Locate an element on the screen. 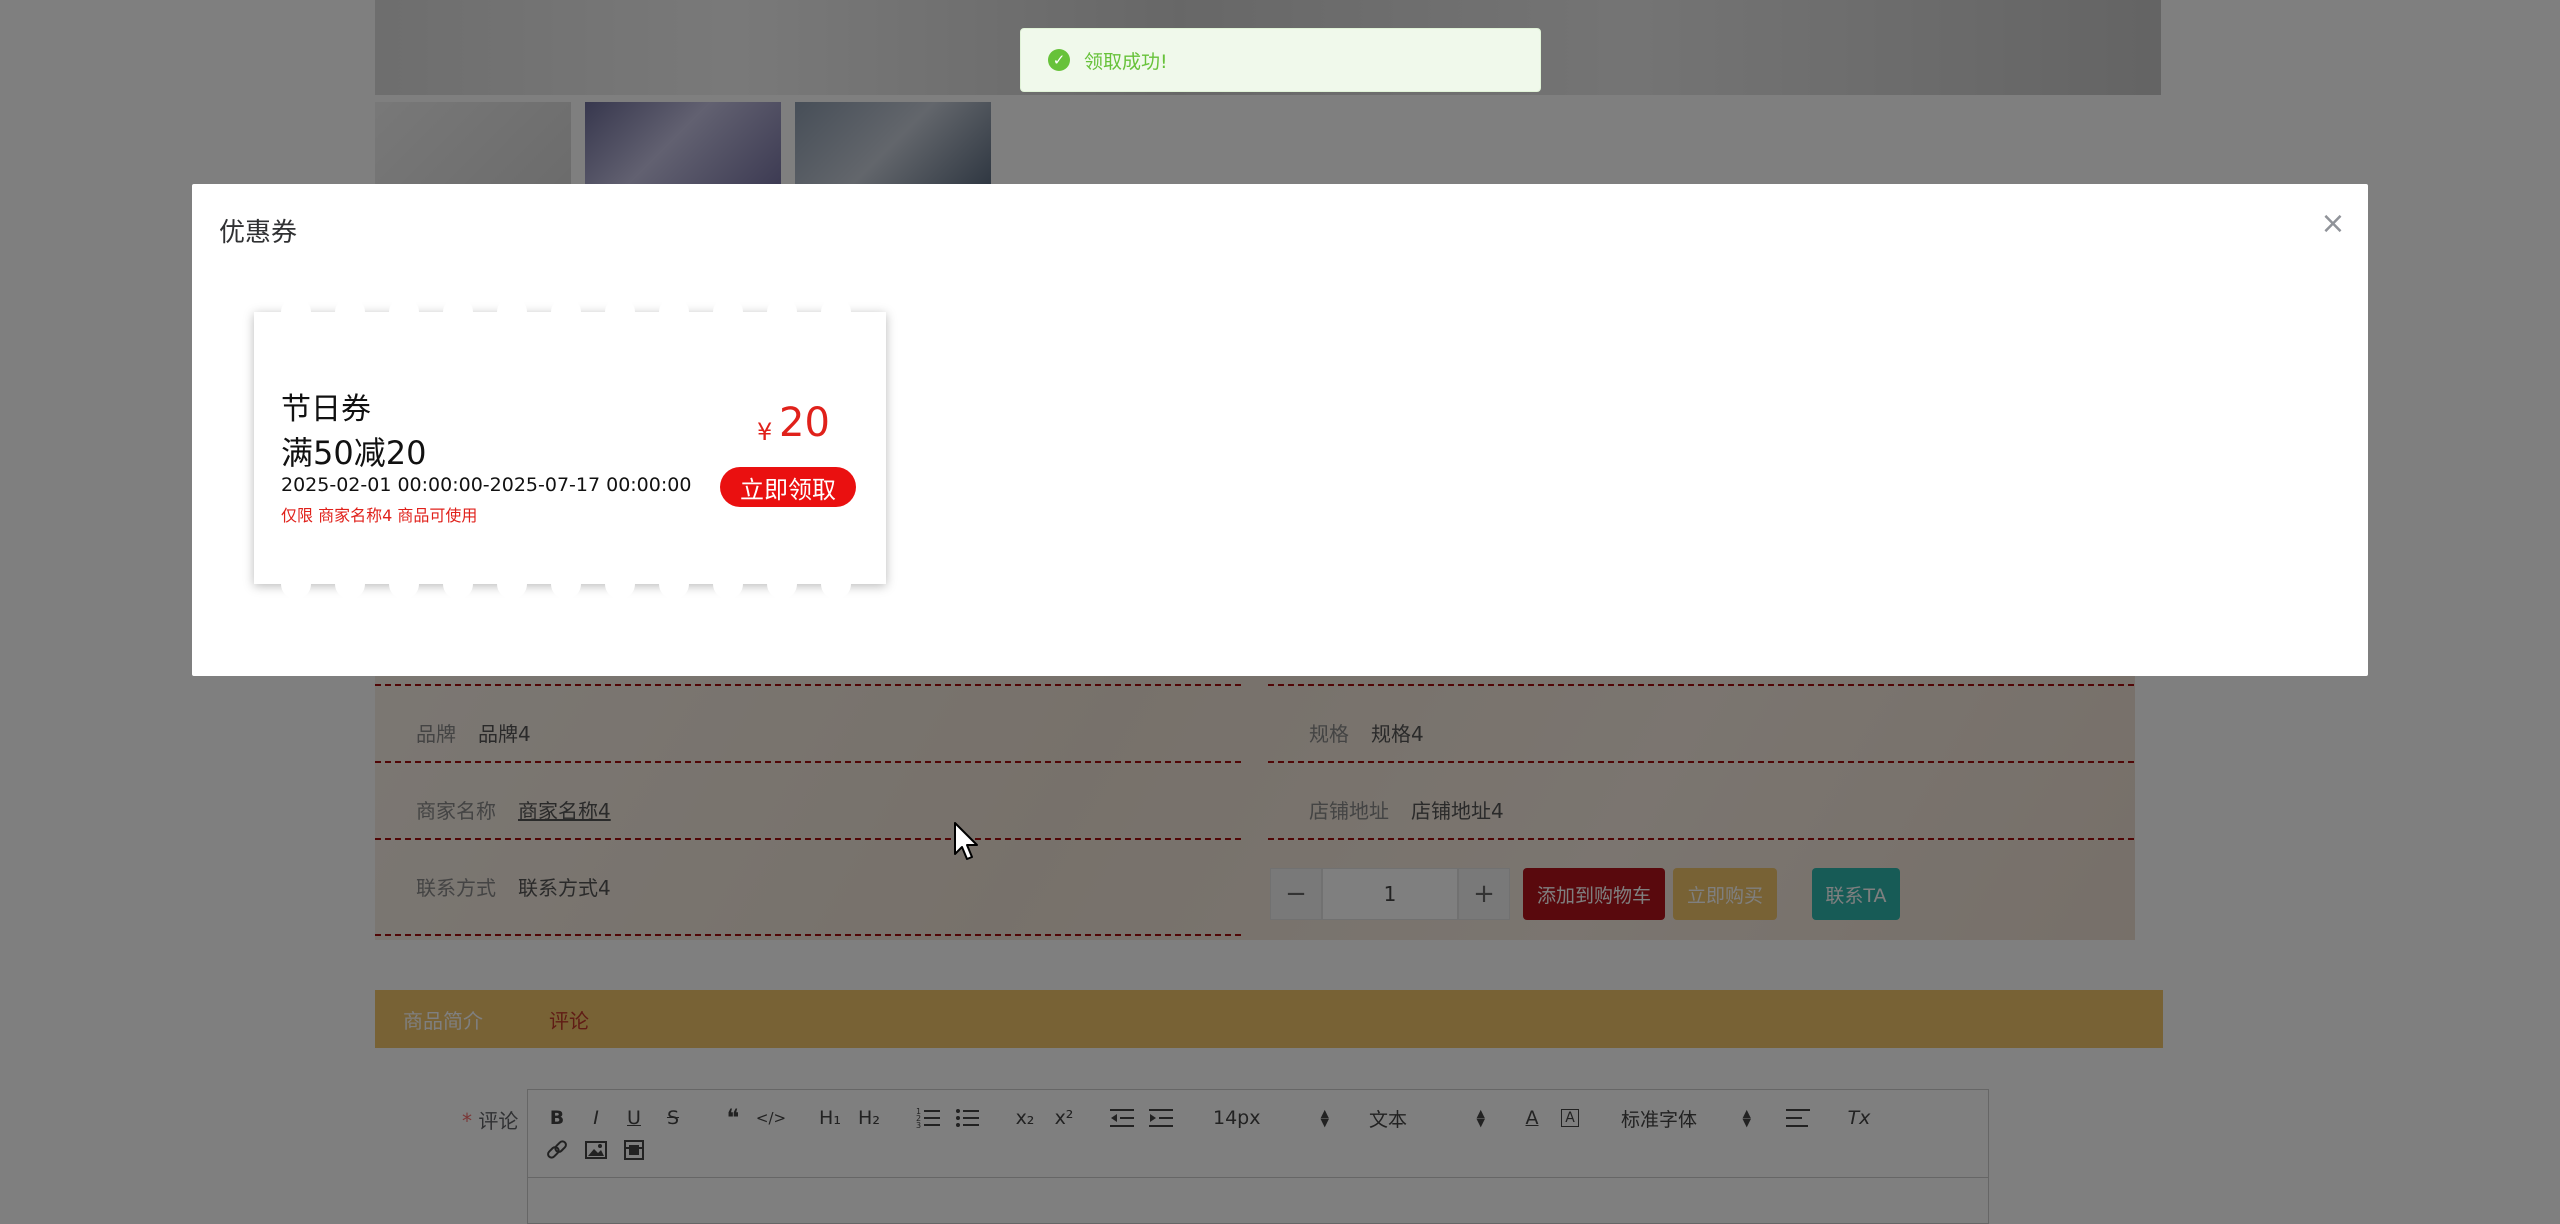 The height and width of the screenshot is (1224, 2560). toast-message: 领取成功! is located at coordinates (1126, 61).